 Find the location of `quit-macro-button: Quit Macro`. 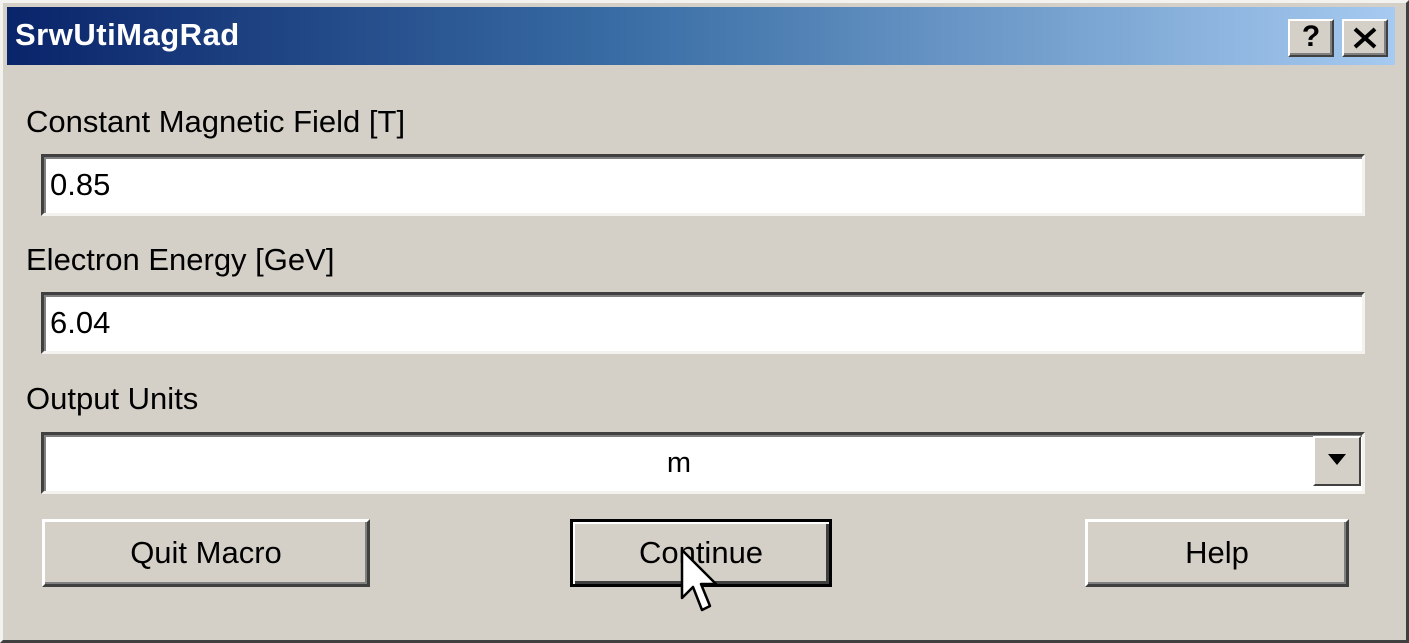

quit-macro-button: Quit Macro is located at coordinates (206, 553).